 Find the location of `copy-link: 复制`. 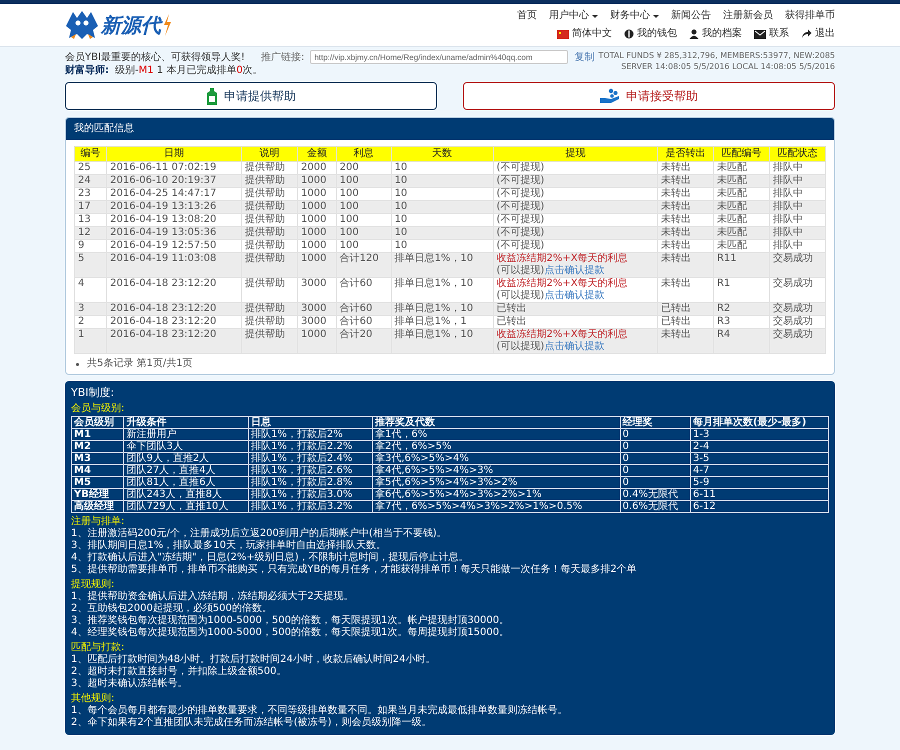

copy-link: 复制 is located at coordinates (584, 57).